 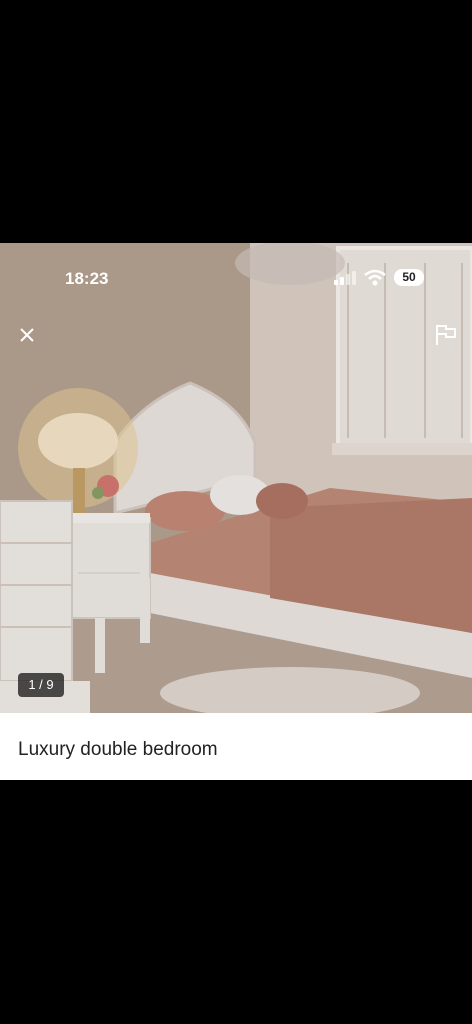 What do you see at coordinates (409, 277) in the screenshot?
I see `battery-icon: 50` at bounding box center [409, 277].